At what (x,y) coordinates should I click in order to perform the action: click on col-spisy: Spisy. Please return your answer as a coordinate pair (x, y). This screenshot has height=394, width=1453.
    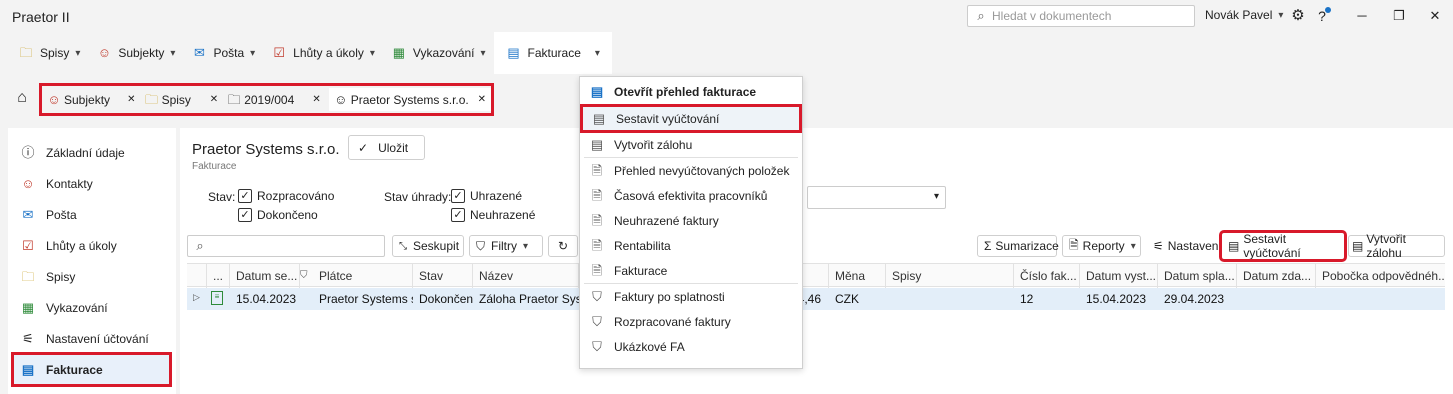
    Looking at the image, I should click on (950, 276).